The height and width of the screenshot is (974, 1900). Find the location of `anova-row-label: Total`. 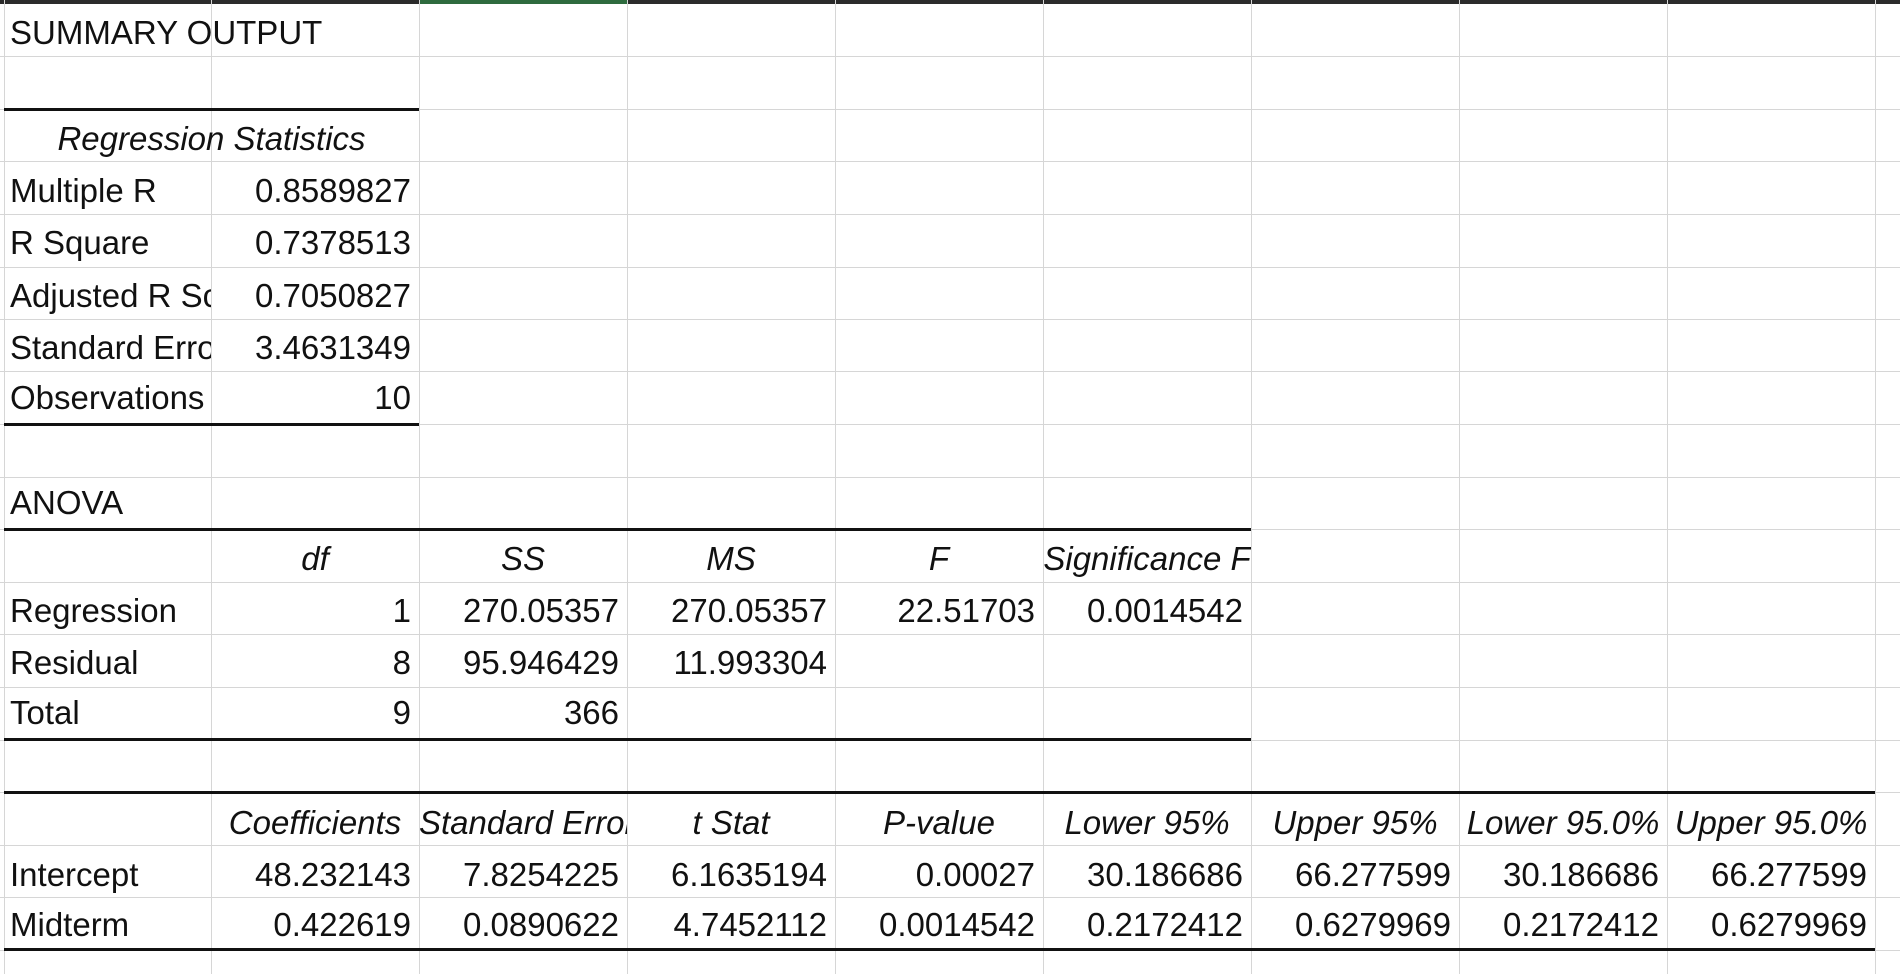

anova-row-label: Total is located at coordinates (105, 713).